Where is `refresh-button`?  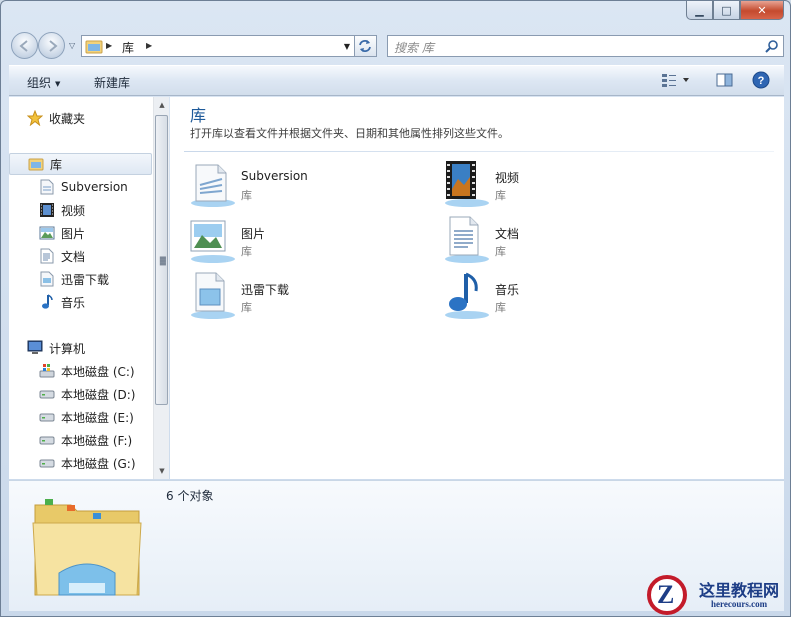
refresh-button is located at coordinates (366, 46).